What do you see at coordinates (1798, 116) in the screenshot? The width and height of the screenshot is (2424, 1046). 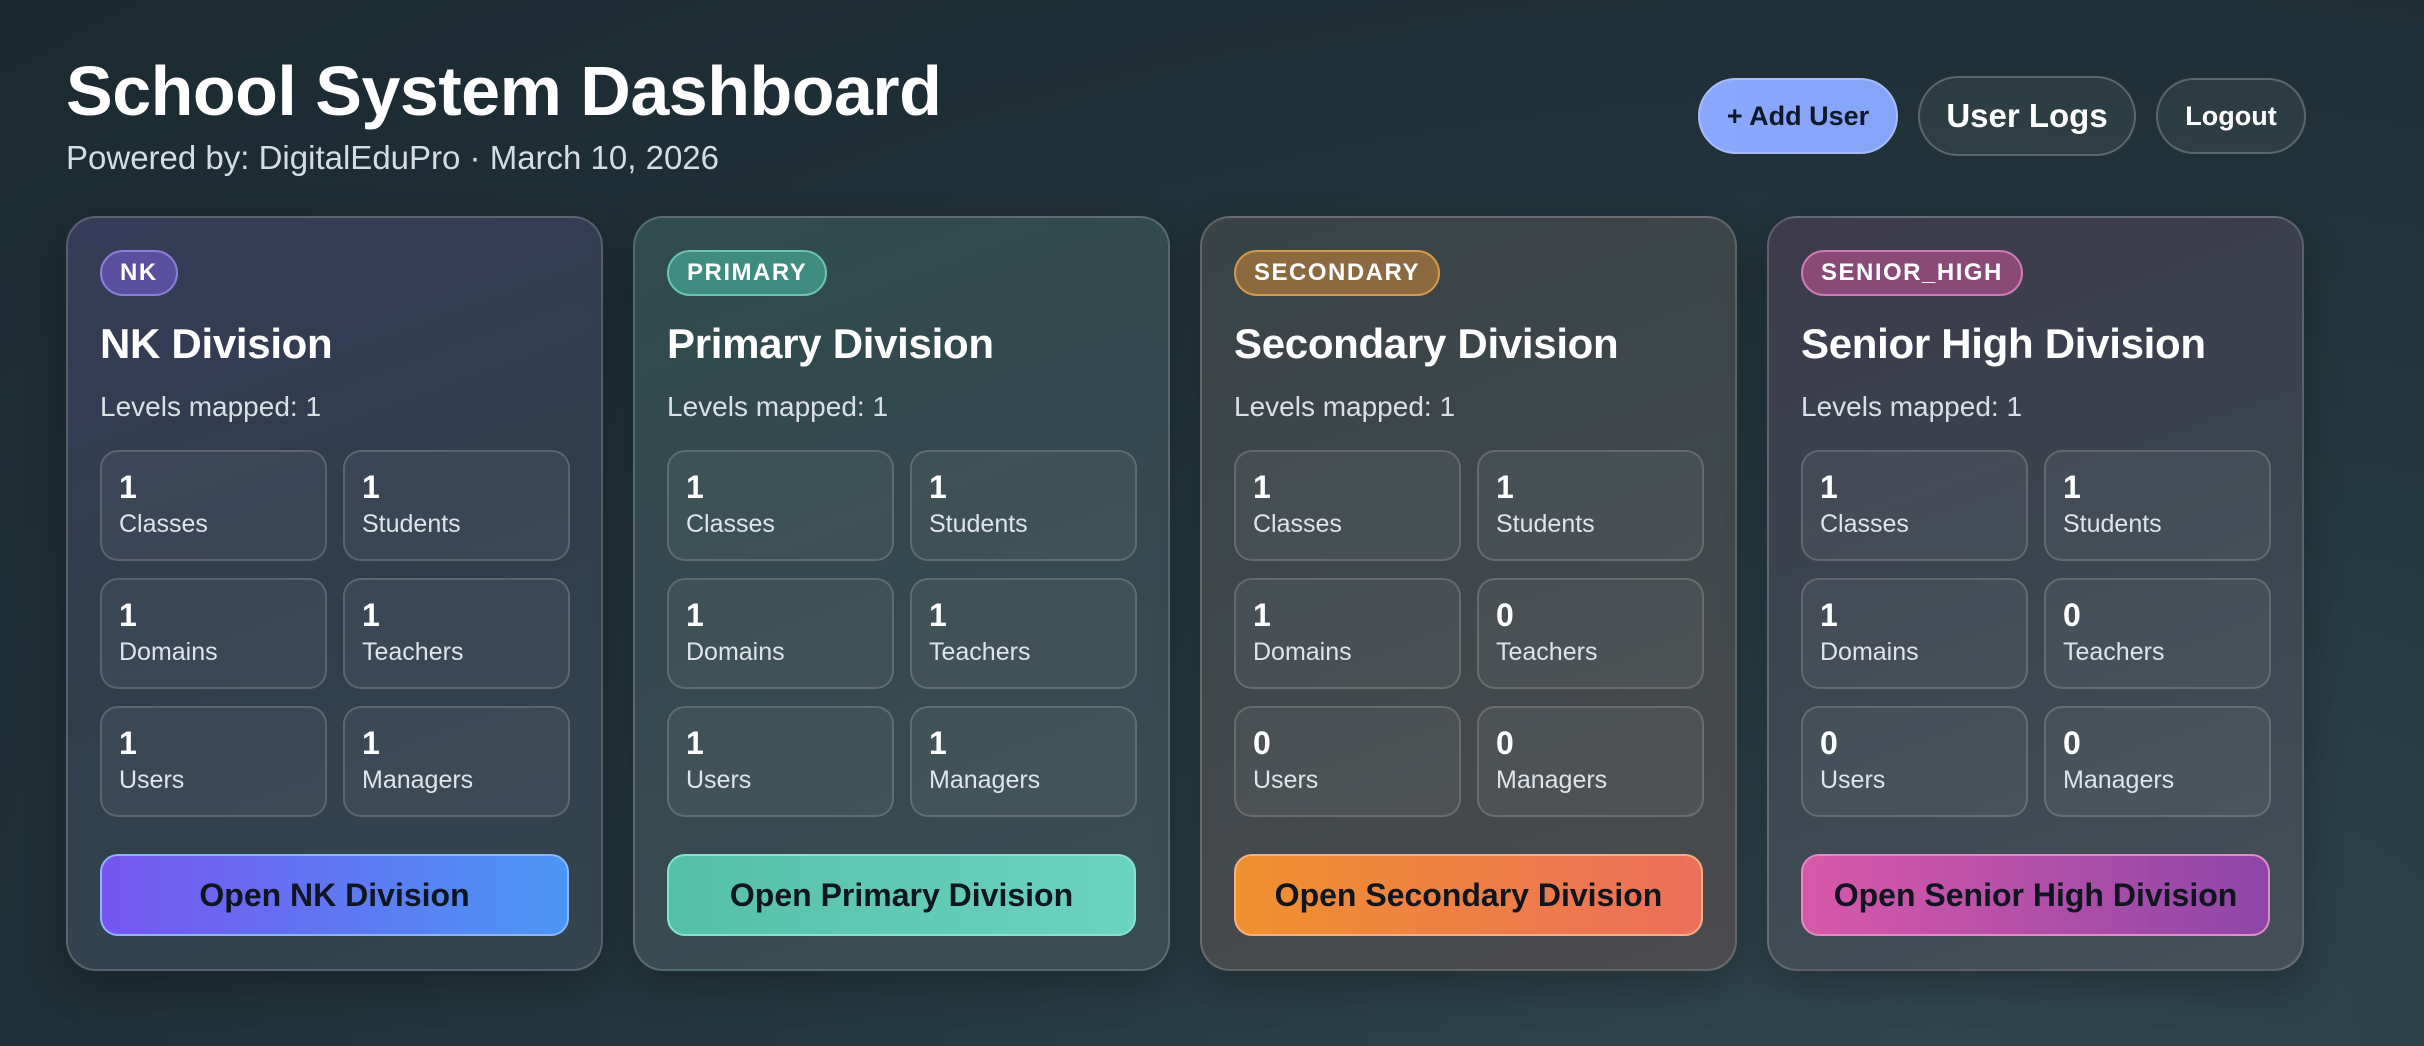 I see `add-user-button: + Add User` at bounding box center [1798, 116].